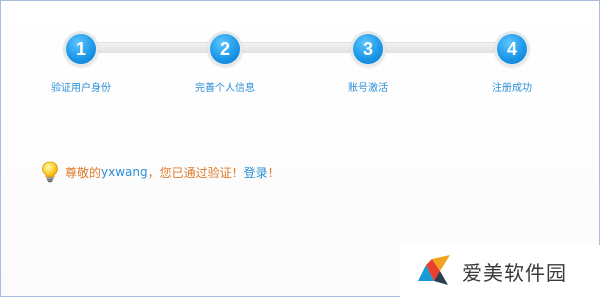  What do you see at coordinates (124, 172) in the screenshot?
I see `username: yxwang` at bounding box center [124, 172].